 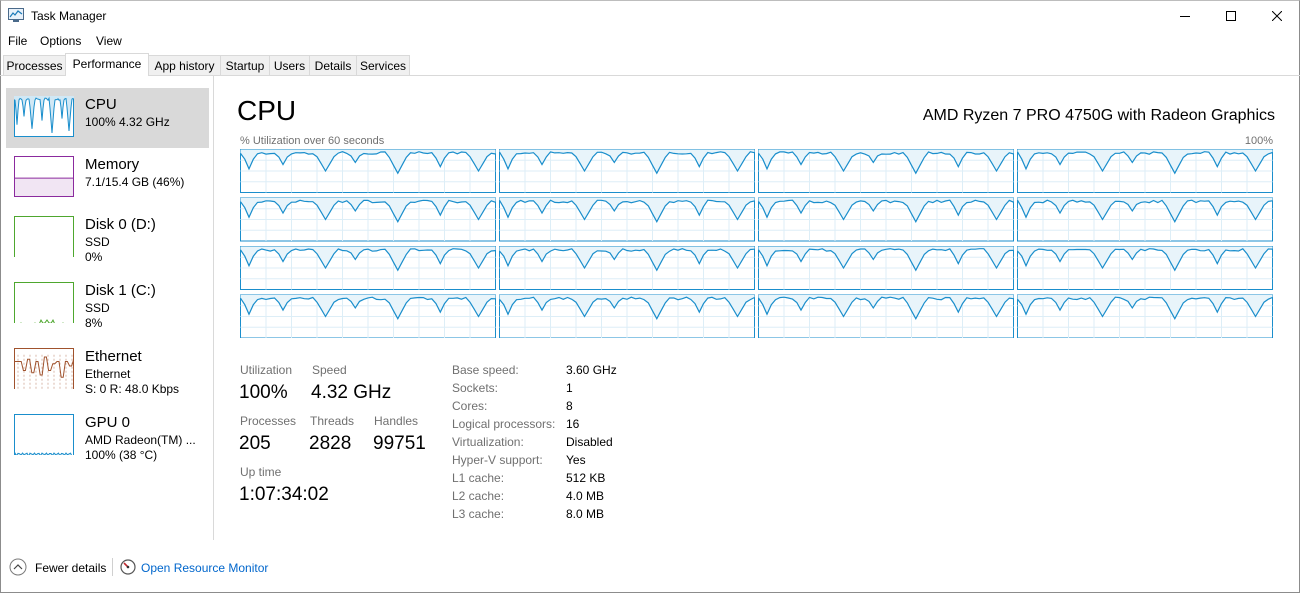 I want to click on info-value: 4.0 MB, so click(x=585, y=496).